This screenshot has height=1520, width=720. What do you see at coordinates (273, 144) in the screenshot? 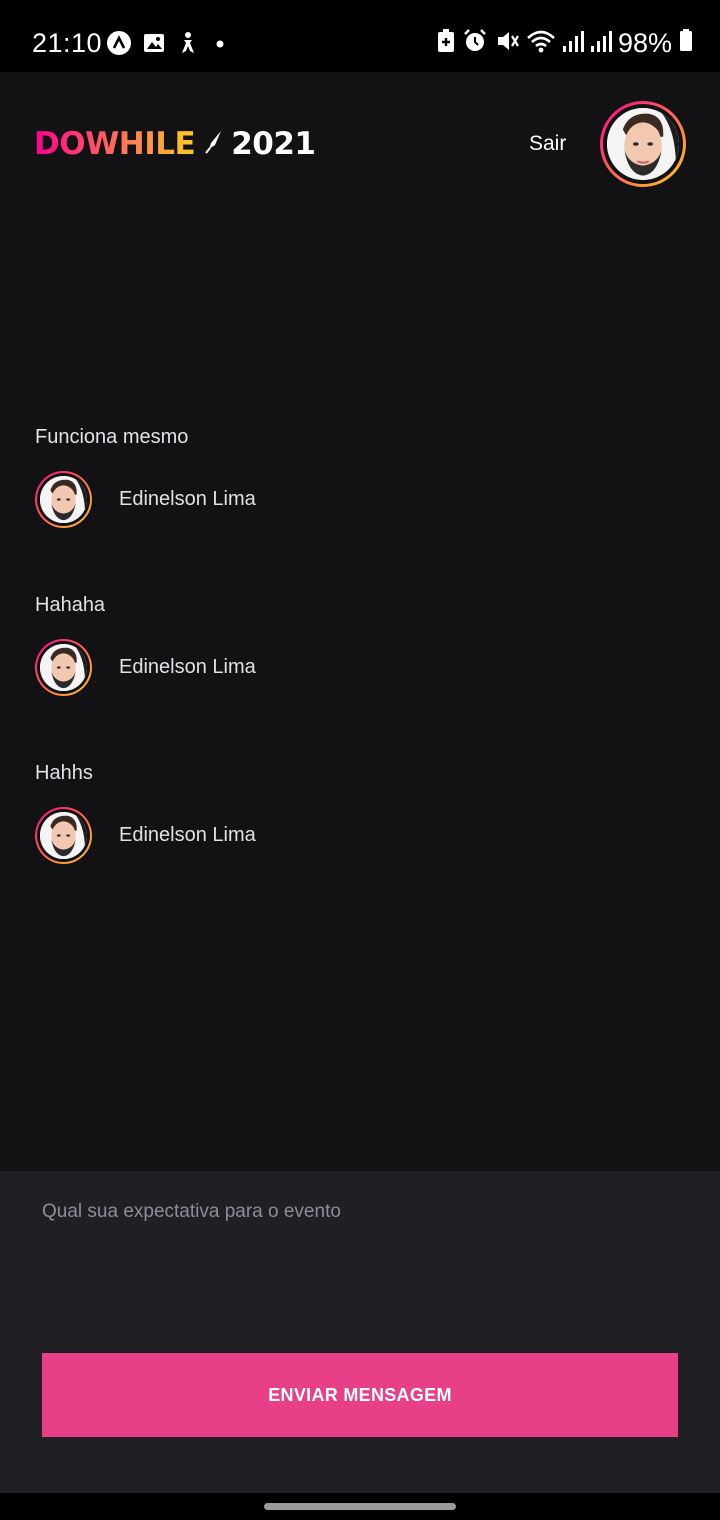
I see `logo-year-text: 2021` at bounding box center [273, 144].